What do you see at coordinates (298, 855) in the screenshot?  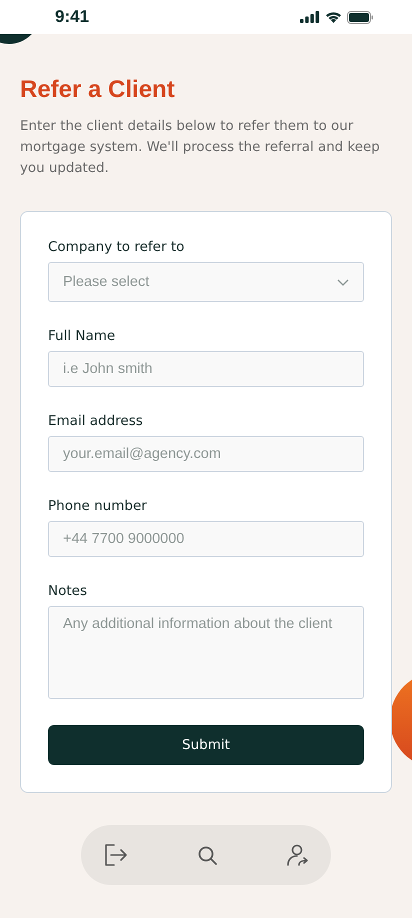 I see `user-share-icon` at bounding box center [298, 855].